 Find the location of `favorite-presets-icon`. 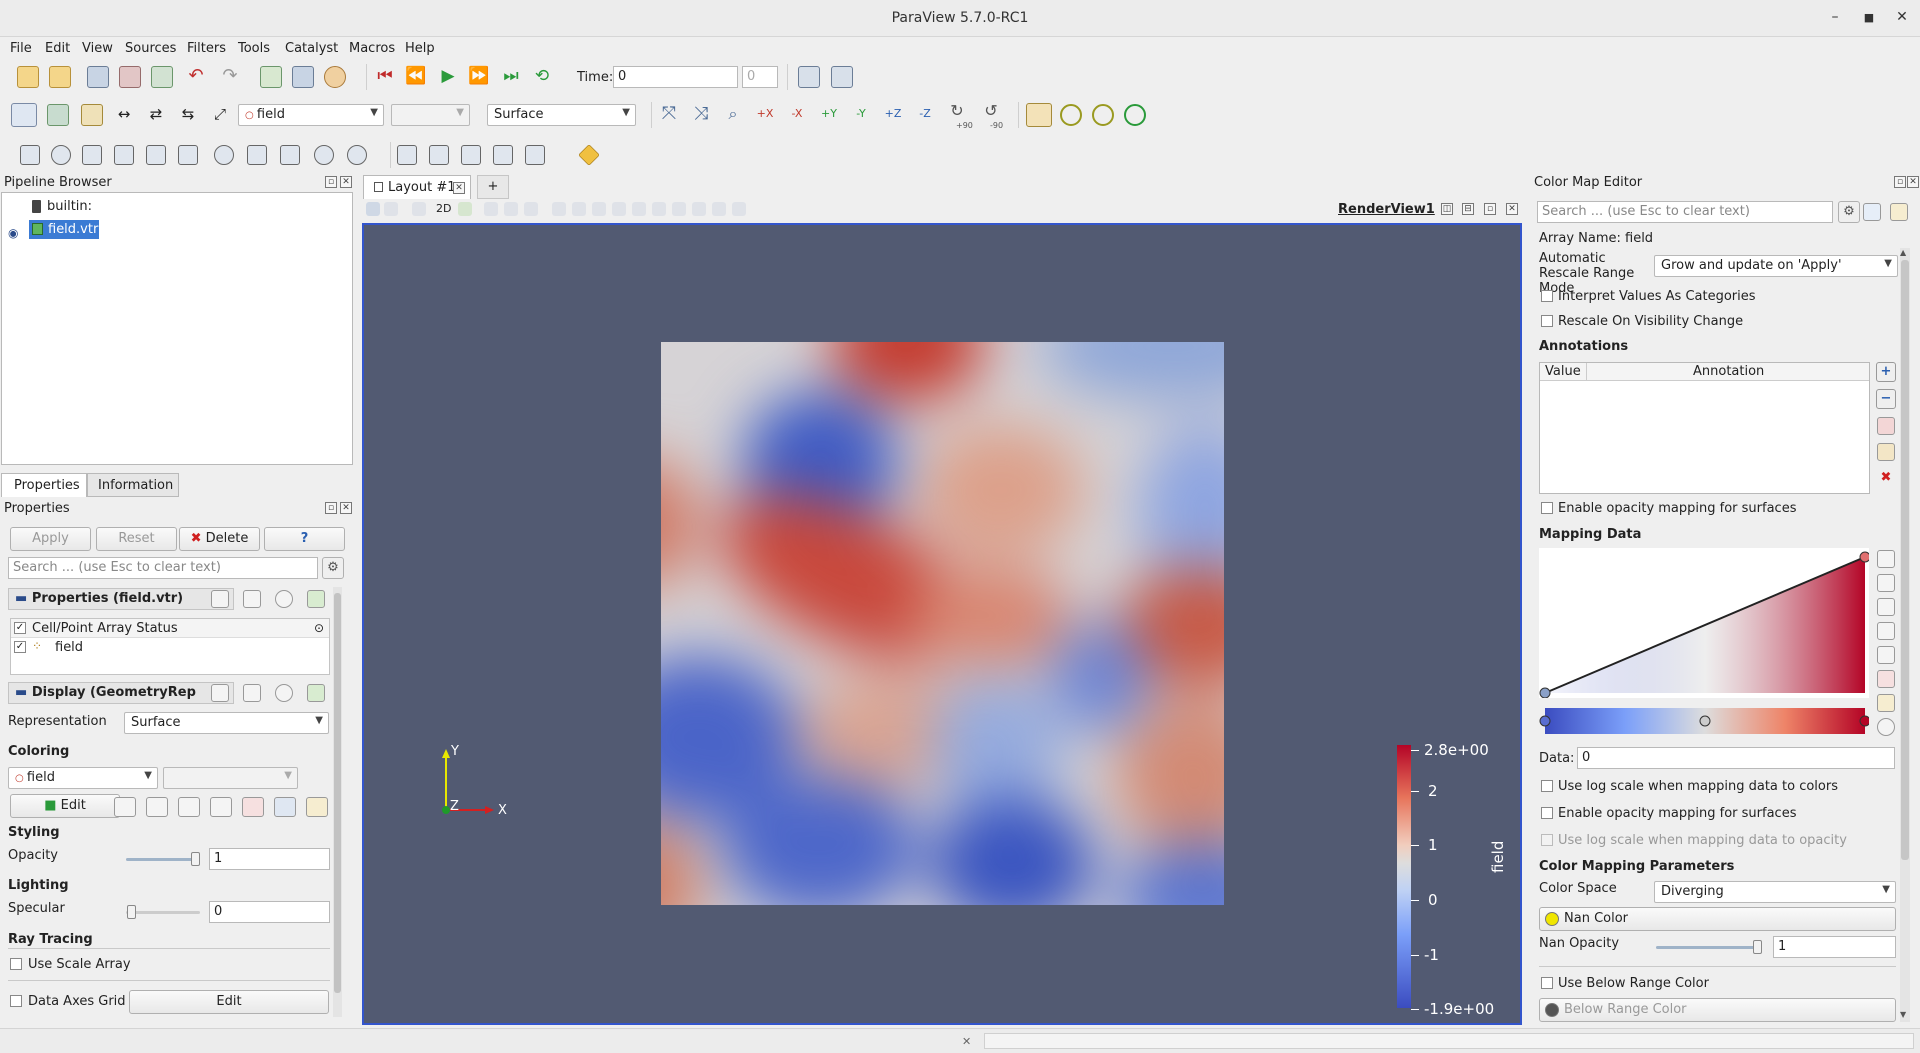

favorite-presets-icon is located at coordinates (253, 807).